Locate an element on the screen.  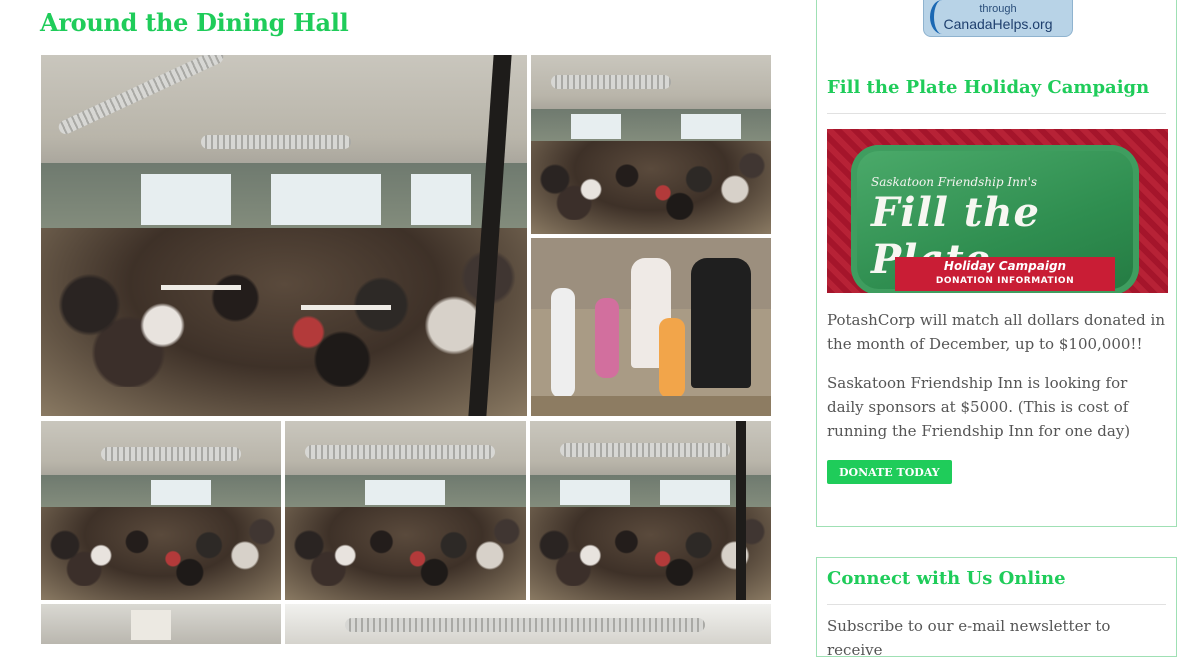
canadahelps-badge: through CanadaHelps.org is located at coordinates (998, 18).